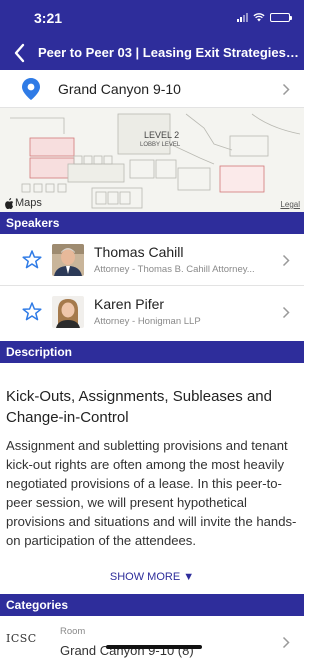  I want to click on maps-attribution: Maps, so click(23, 203).